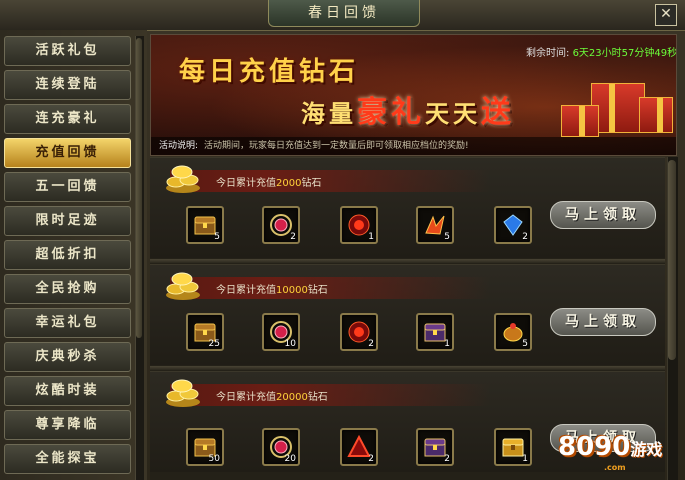 The width and height of the screenshot is (685, 480). I want to click on slogan-part-3: 天天, so click(453, 113).